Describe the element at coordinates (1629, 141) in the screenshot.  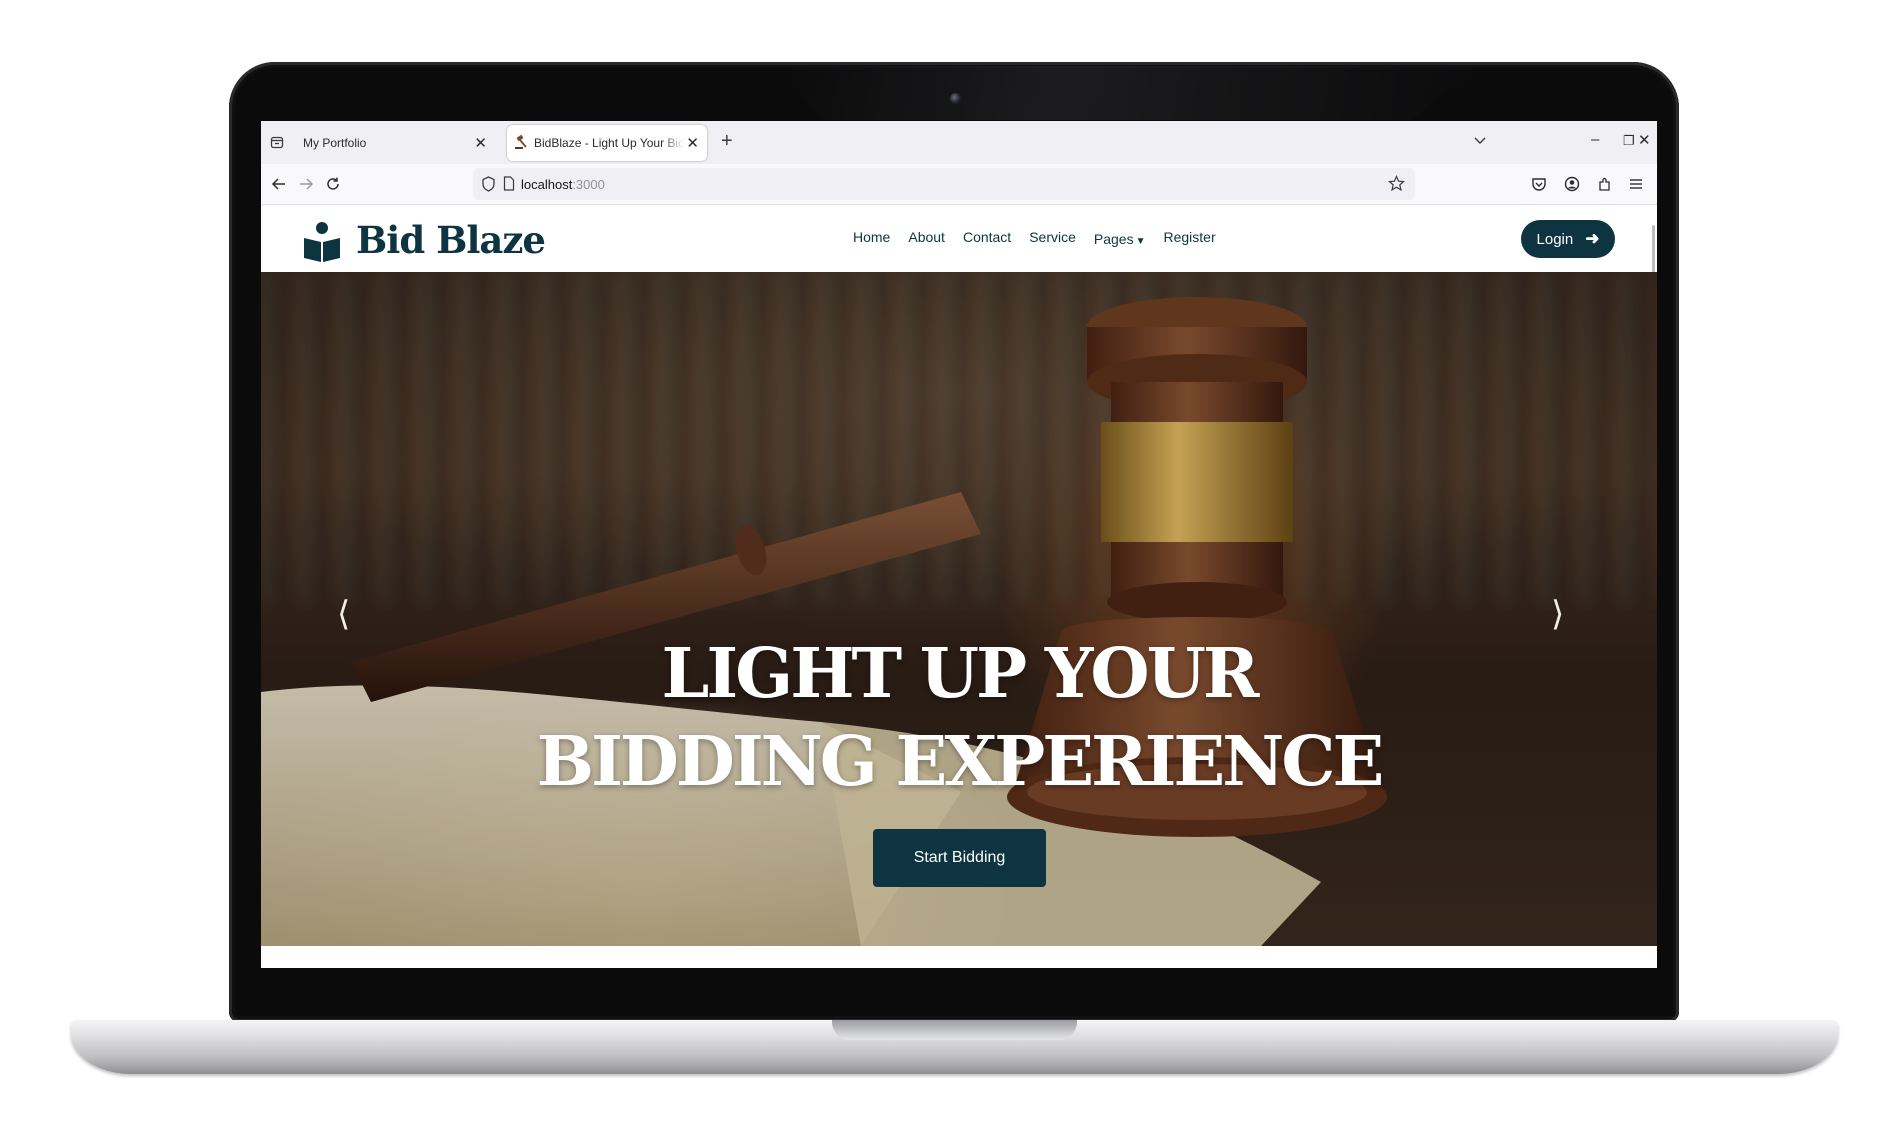
I see `restore-icon: ❐` at that location.